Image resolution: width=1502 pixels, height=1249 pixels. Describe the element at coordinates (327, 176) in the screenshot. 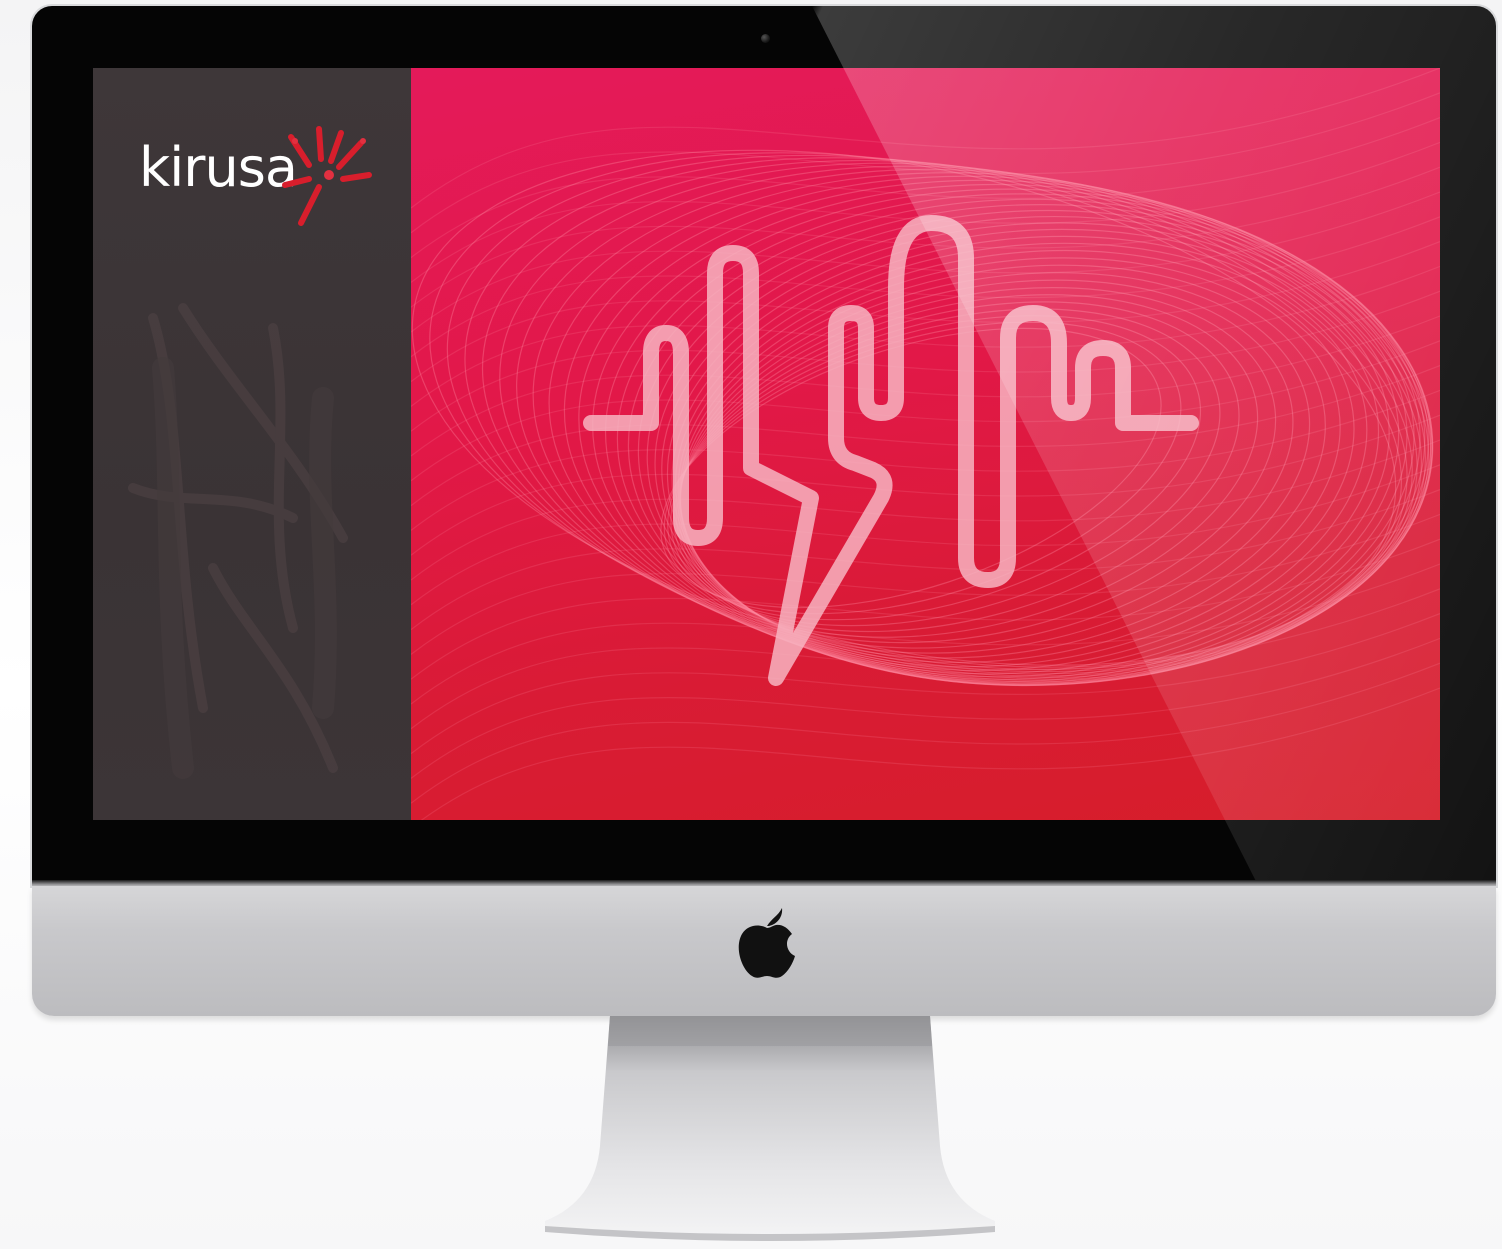

I see `red-burst-icon` at that location.